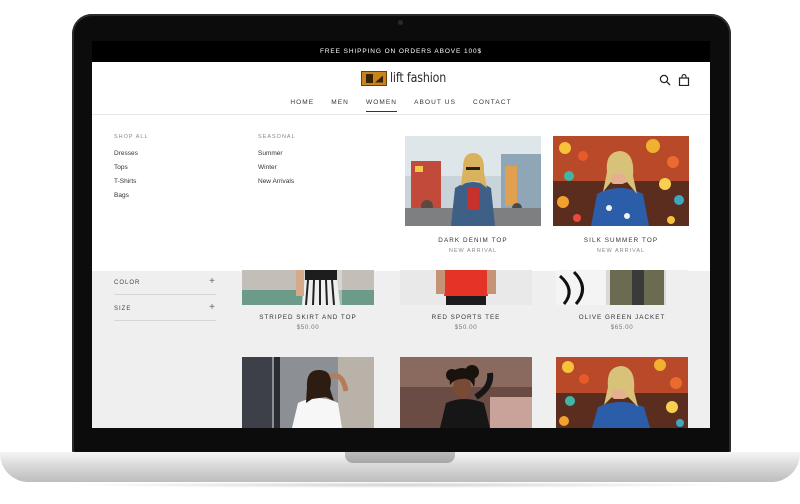 This screenshot has width=800, height=504. What do you see at coordinates (466, 317) in the screenshot?
I see `product-name: RED SPORTS TEE` at bounding box center [466, 317].